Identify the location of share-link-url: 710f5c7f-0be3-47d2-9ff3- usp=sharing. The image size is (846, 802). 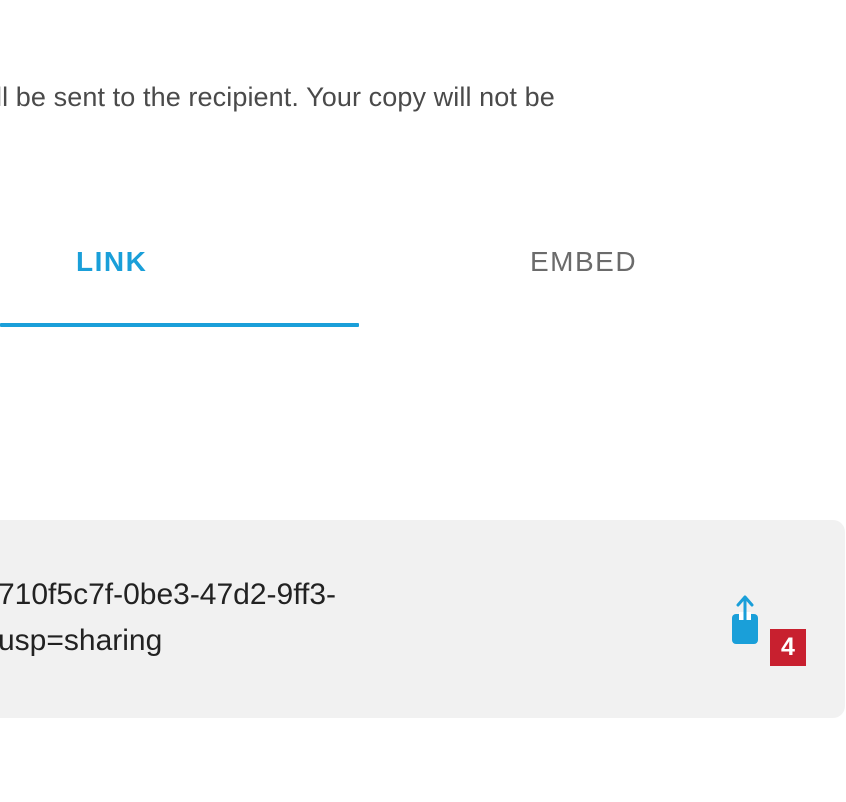
(168, 618).